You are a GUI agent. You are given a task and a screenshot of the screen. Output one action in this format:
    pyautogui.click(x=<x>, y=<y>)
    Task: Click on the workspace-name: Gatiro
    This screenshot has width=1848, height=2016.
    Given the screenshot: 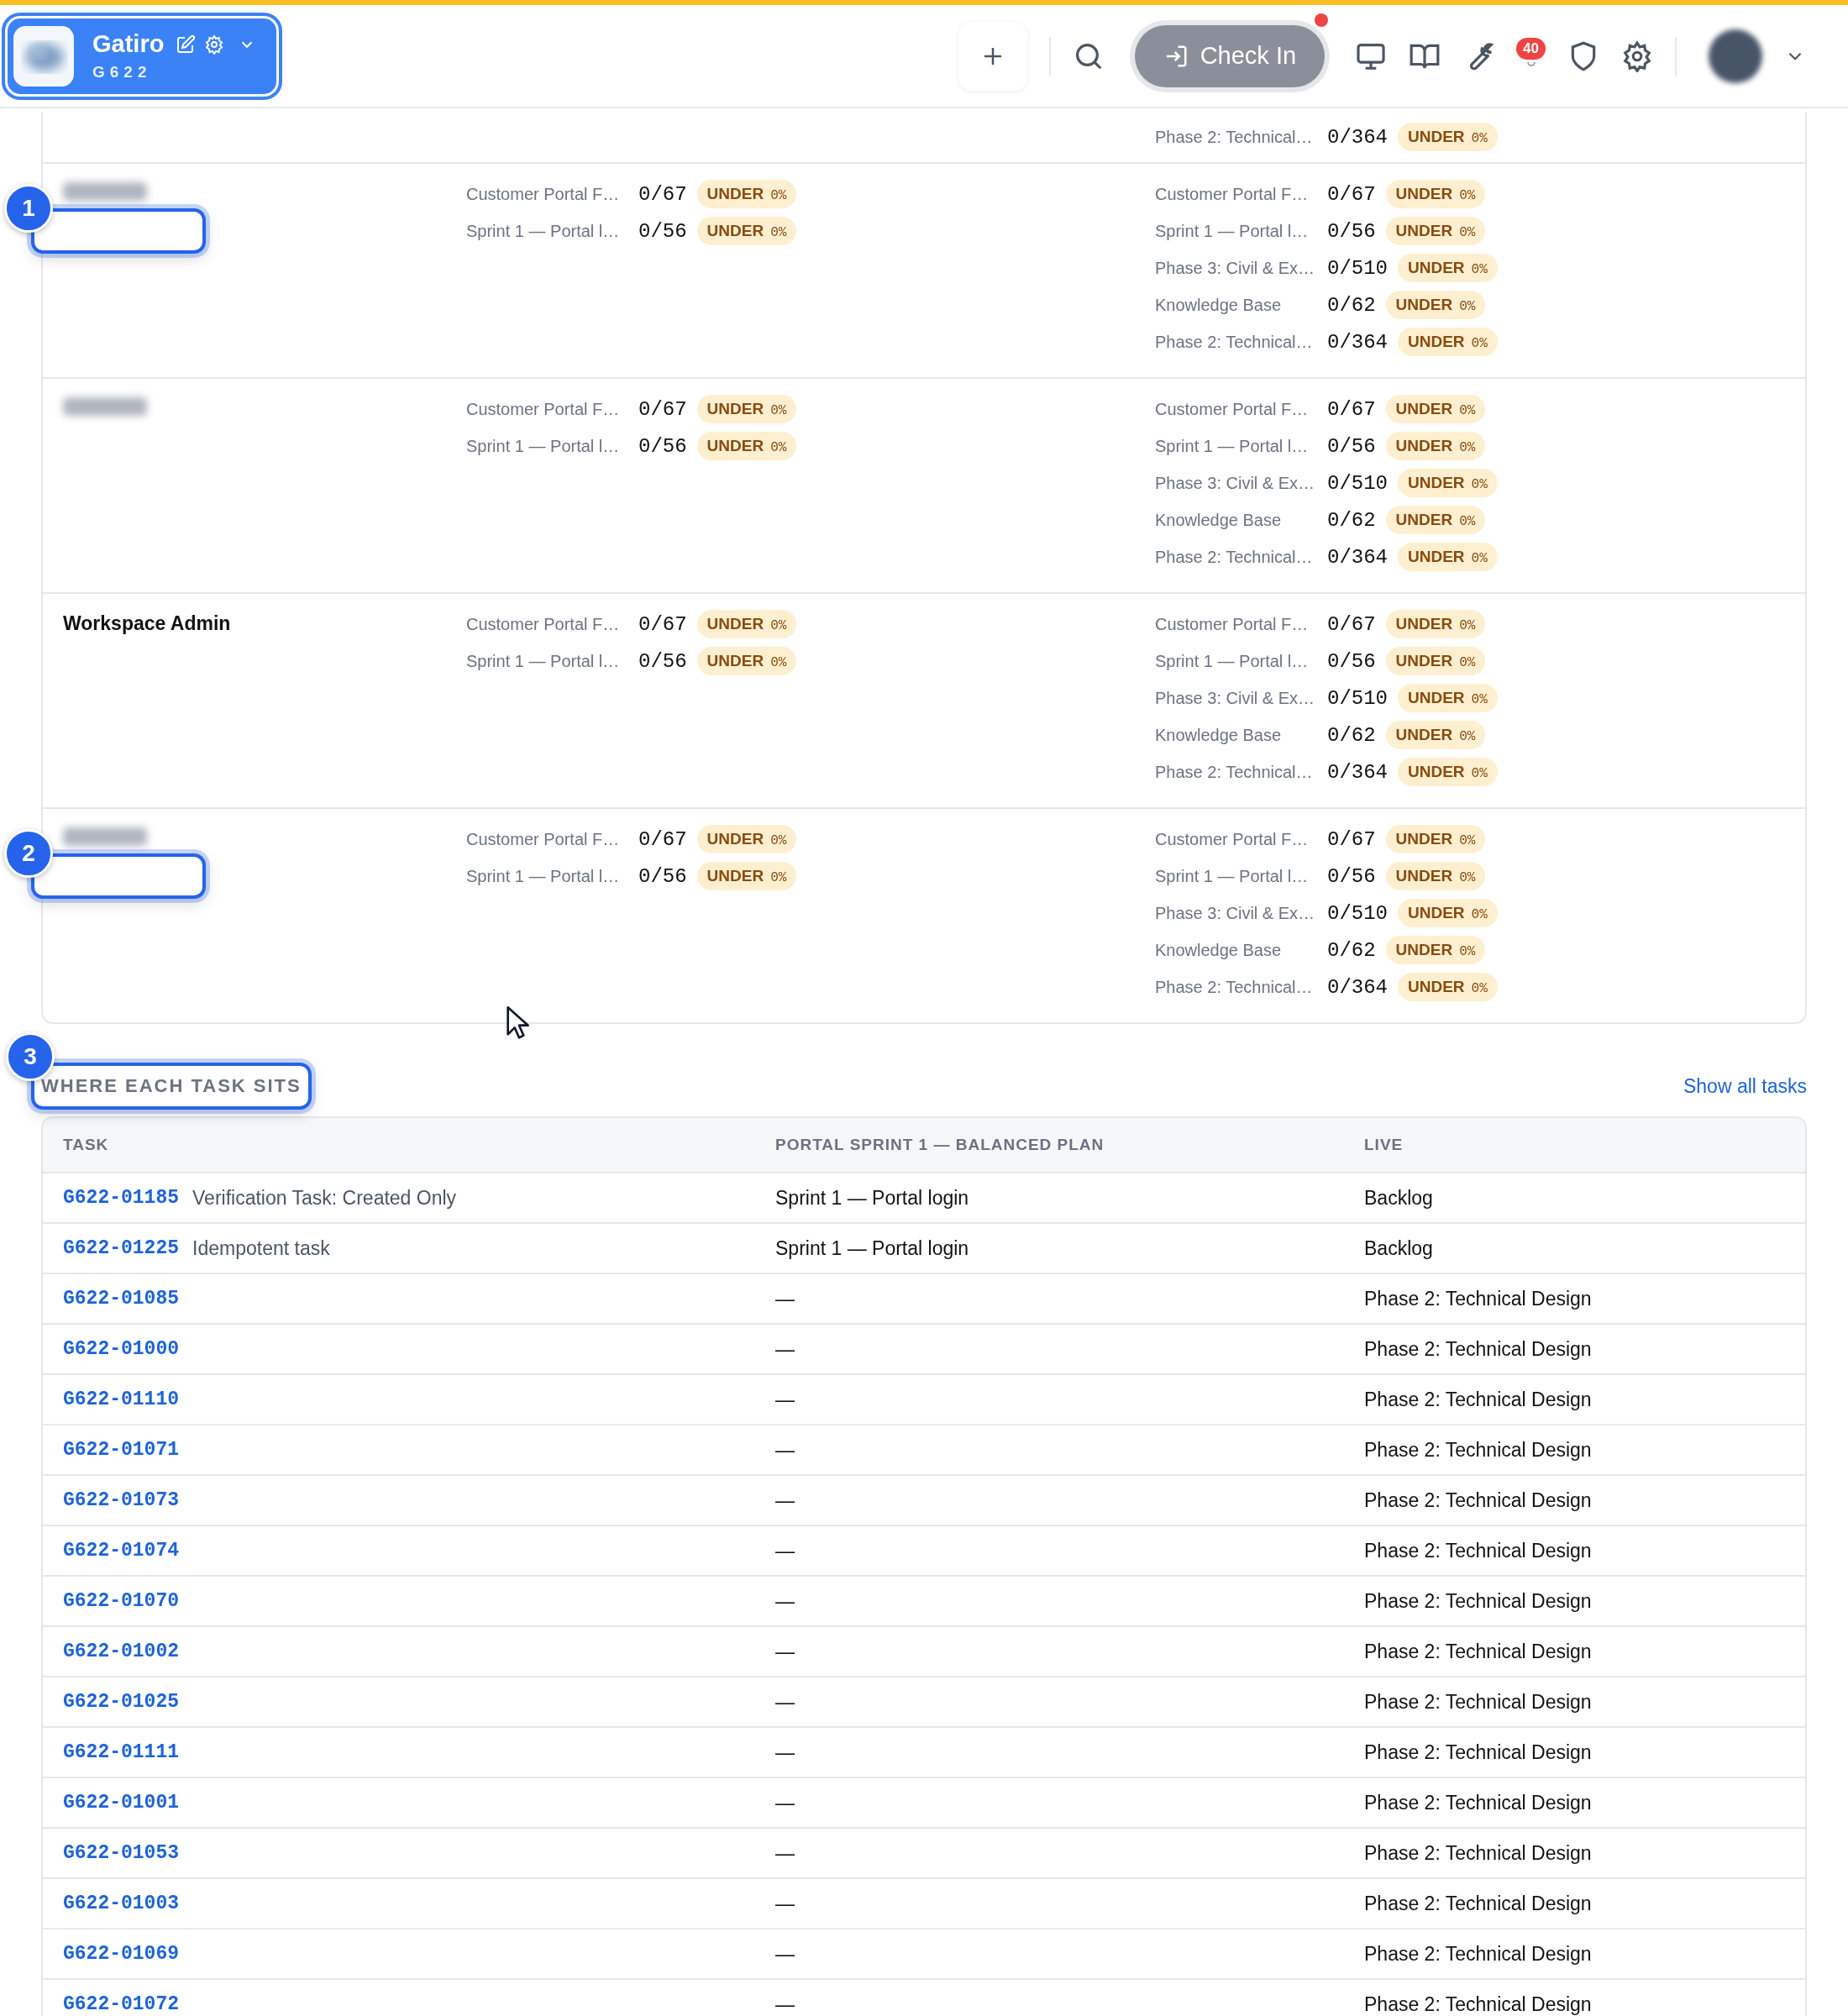 What is the action you would take?
    pyautogui.click(x=128, y=44)
    